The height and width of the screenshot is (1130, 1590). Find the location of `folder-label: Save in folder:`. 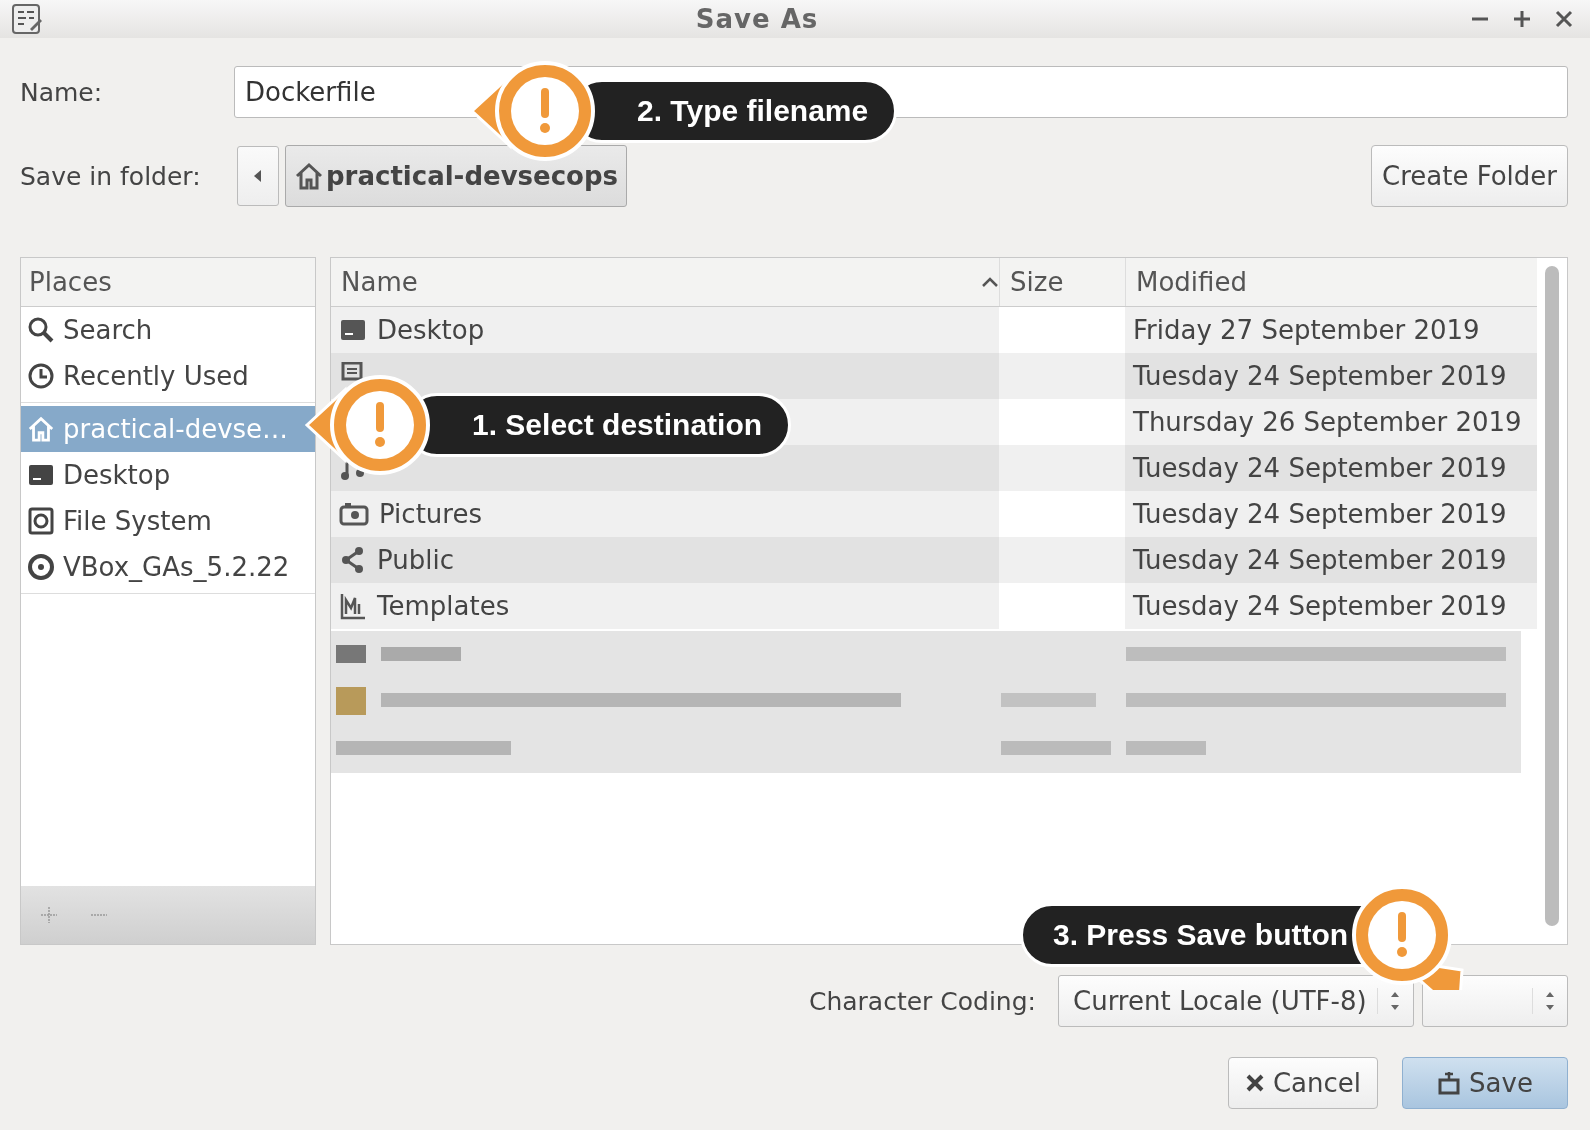

folder-label: Save in folder: is located at coordinates (111, 176).